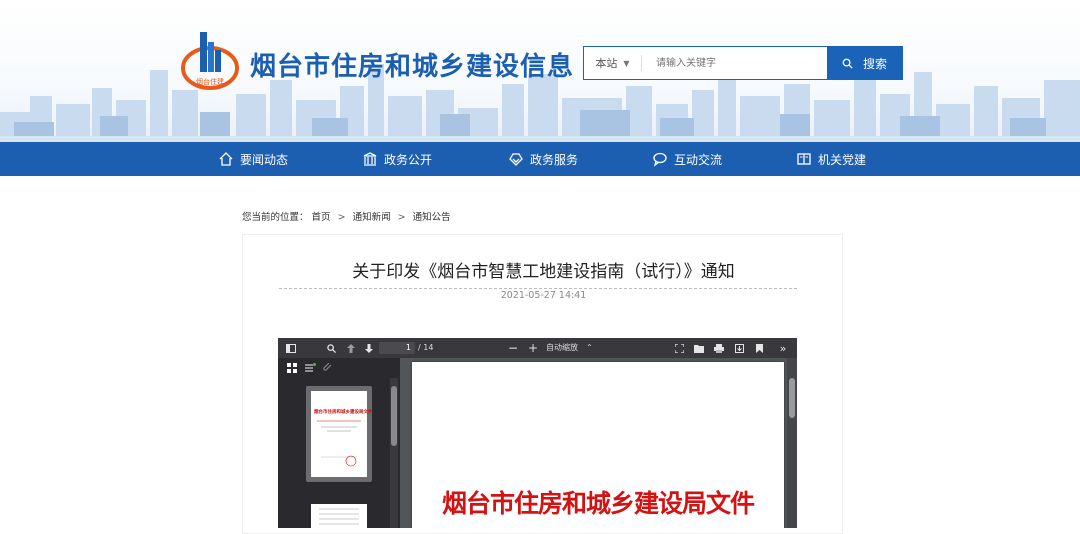  Describe the element at coordinates (412, 64) in the screenshot. I see `site-title: 烟台市住房和城乡建设信息` at that location.